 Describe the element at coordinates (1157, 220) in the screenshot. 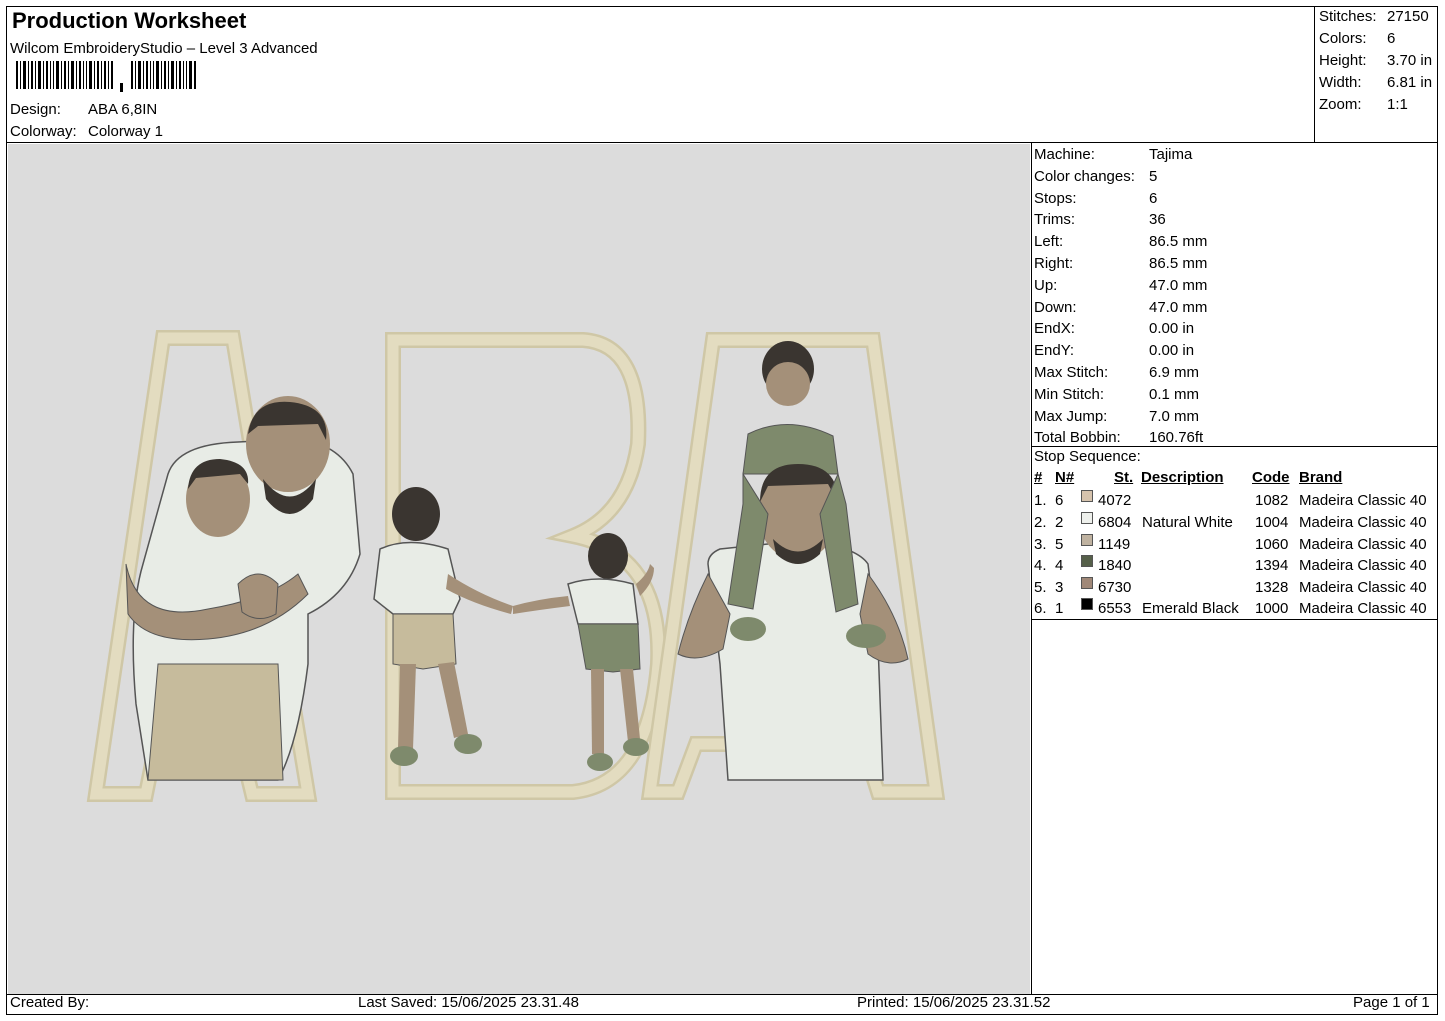

I see `machine-info-value: 36` at that location.